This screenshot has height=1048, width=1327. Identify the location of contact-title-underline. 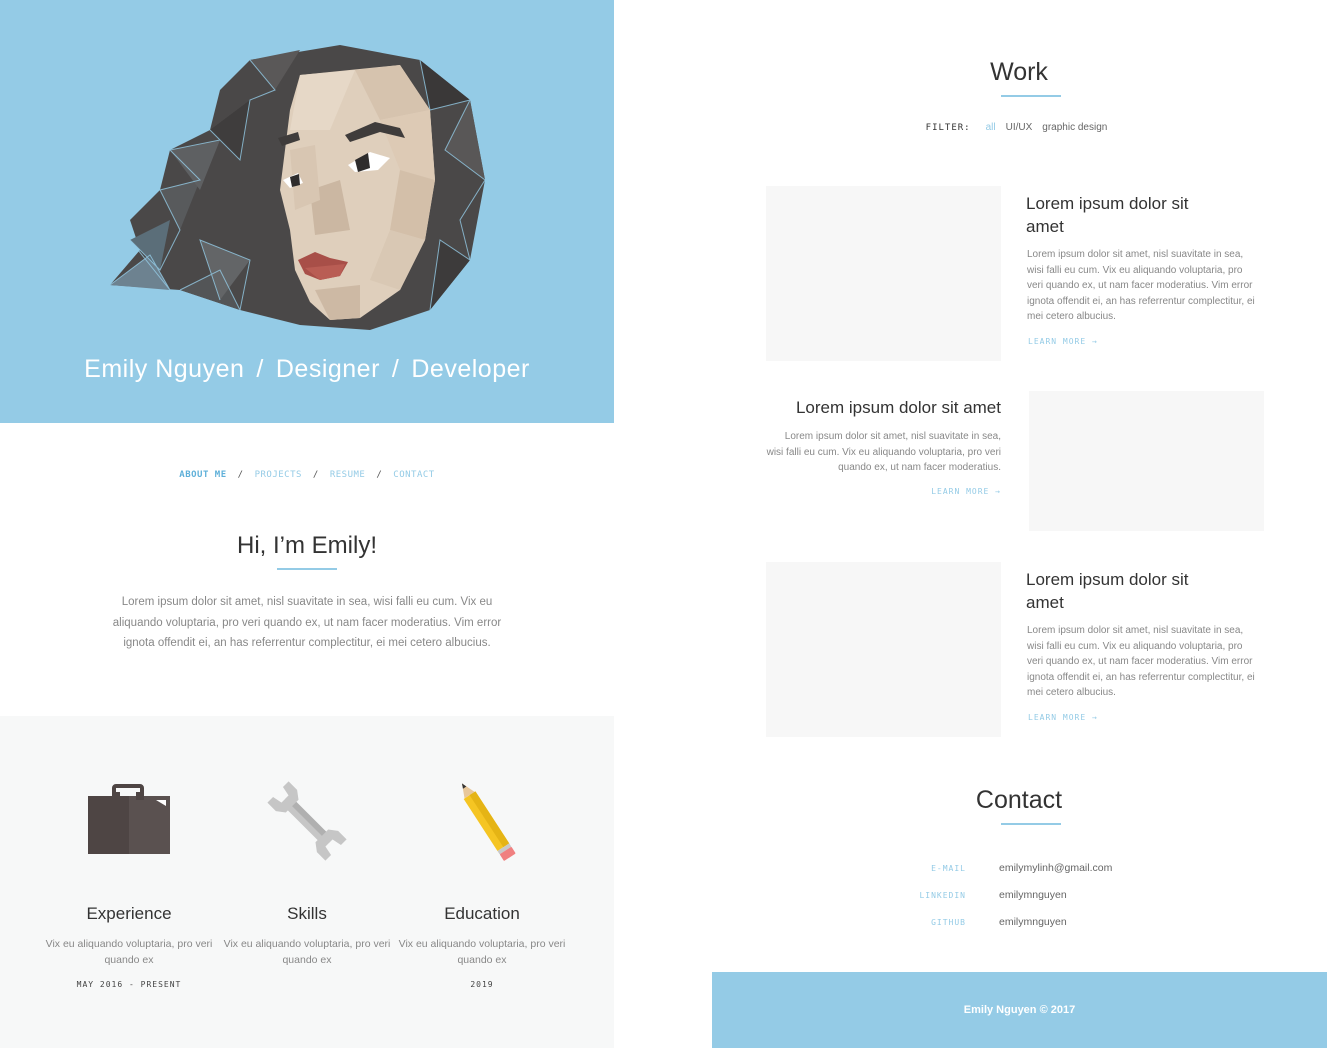
(1031, 824).